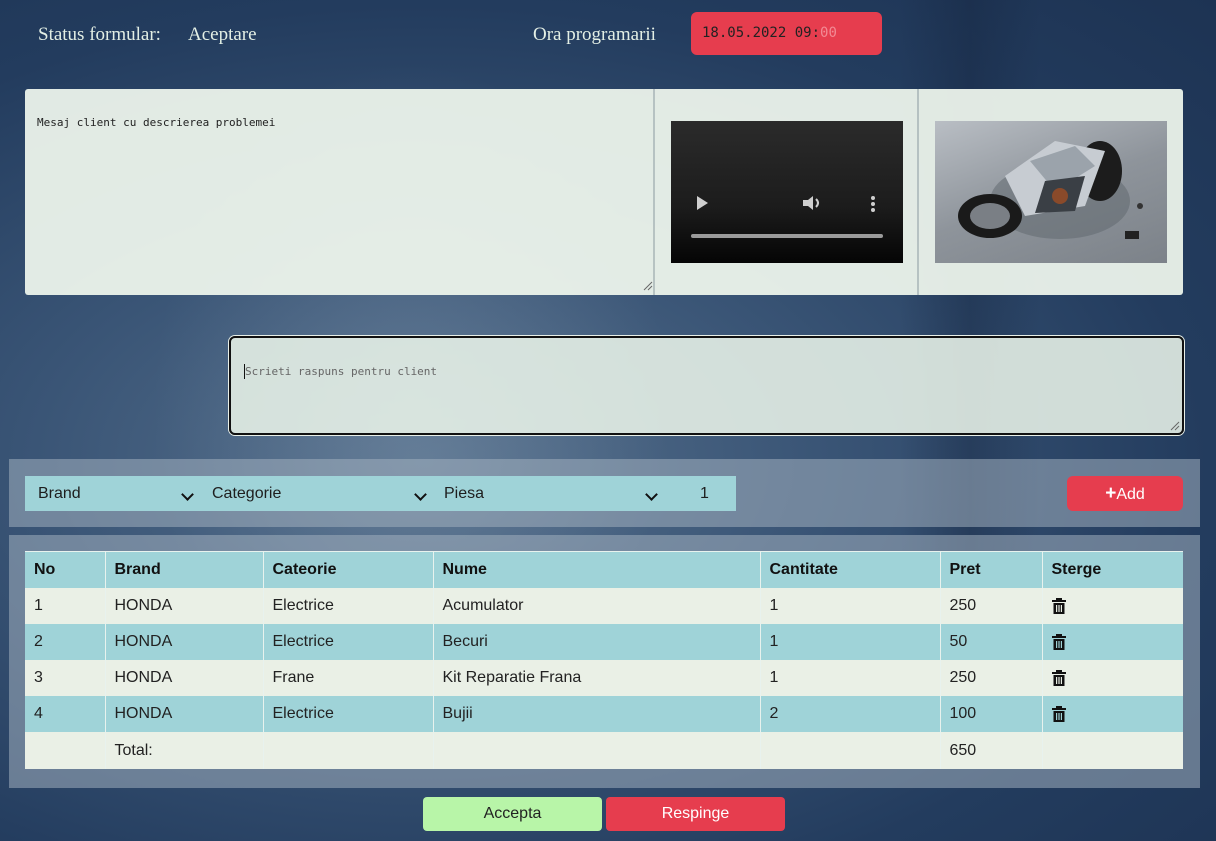 This screenshot has height=841, width=1216. I want to click on table-row: 4 HONDA Electrice Bujii 2 100, so click(604, 714).